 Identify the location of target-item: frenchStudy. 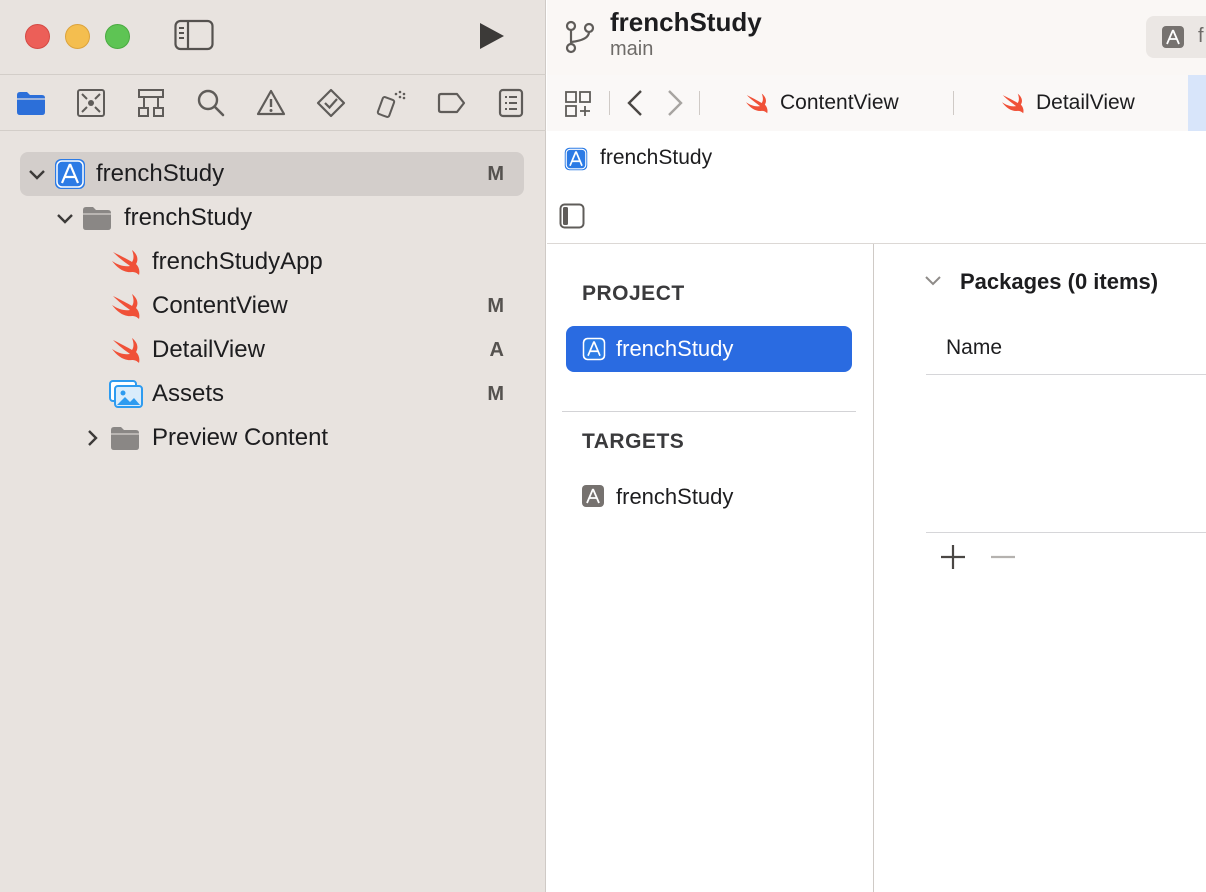
(709, 497).